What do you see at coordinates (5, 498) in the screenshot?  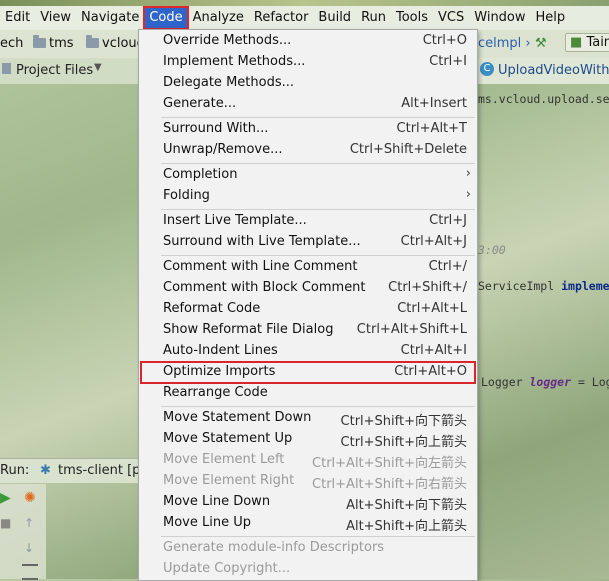 I see `rerun-icon: ▶` at bounding box center [5, 498].